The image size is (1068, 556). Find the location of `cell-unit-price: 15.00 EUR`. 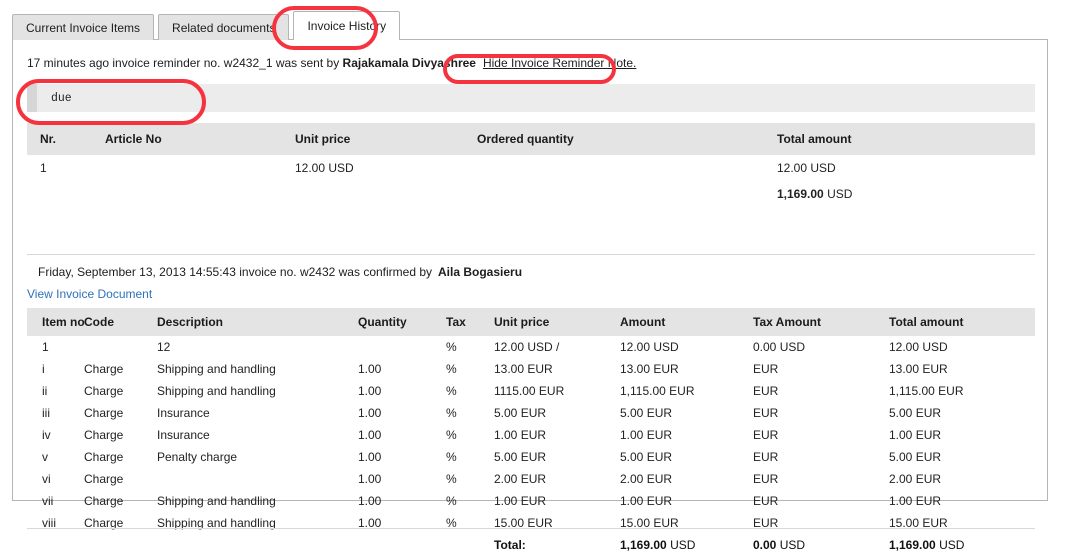

cell-unit-price: 15.00 EUR is located at coordinates (523, 523).